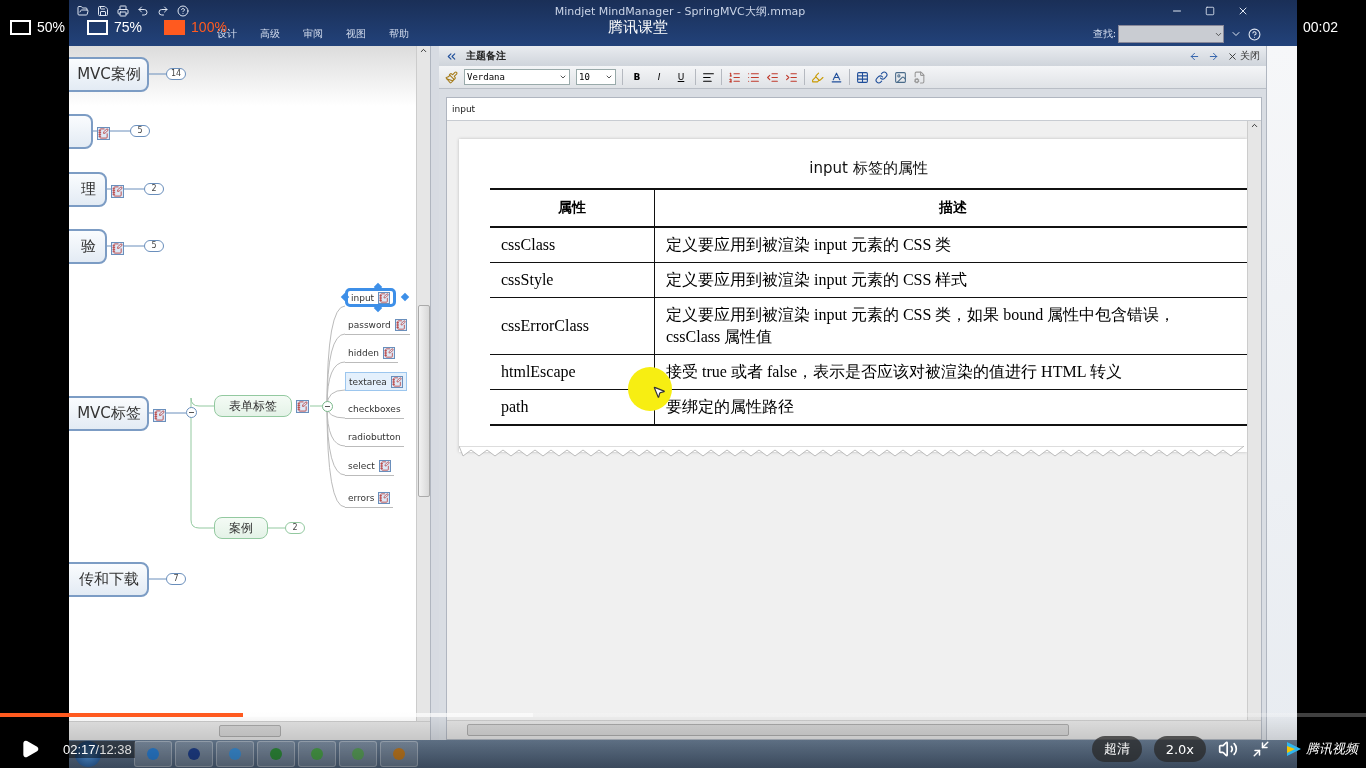 The width and height of the screenshot is (1366, 768). I want to click on panel-title: 主题备注, so click(486, 56).